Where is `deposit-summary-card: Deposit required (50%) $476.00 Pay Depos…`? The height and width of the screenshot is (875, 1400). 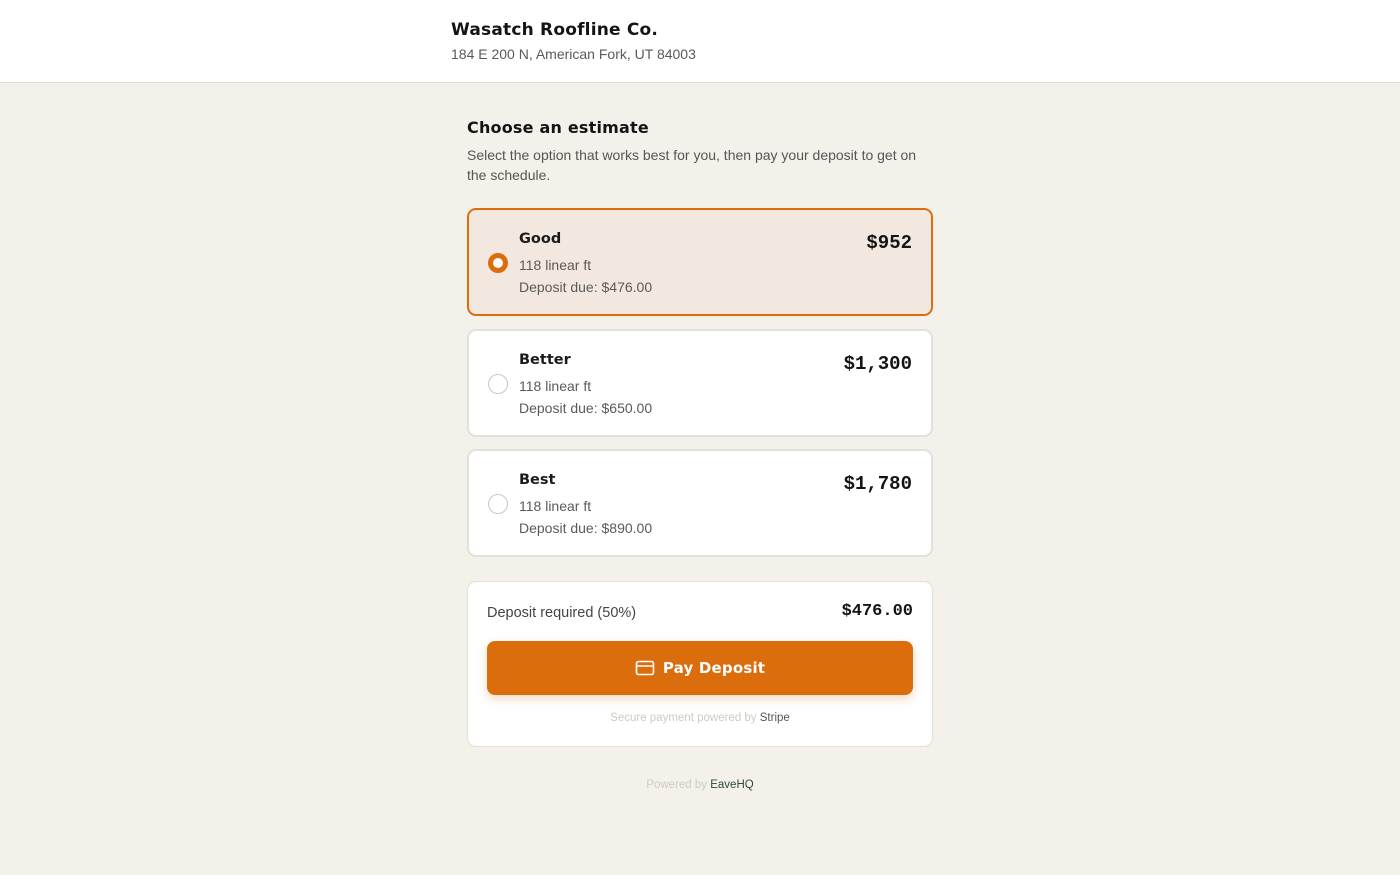
deposit-summary-card: Deposit required (50%) $476.00 Pay Depos… is located at coordinates (700, 664).